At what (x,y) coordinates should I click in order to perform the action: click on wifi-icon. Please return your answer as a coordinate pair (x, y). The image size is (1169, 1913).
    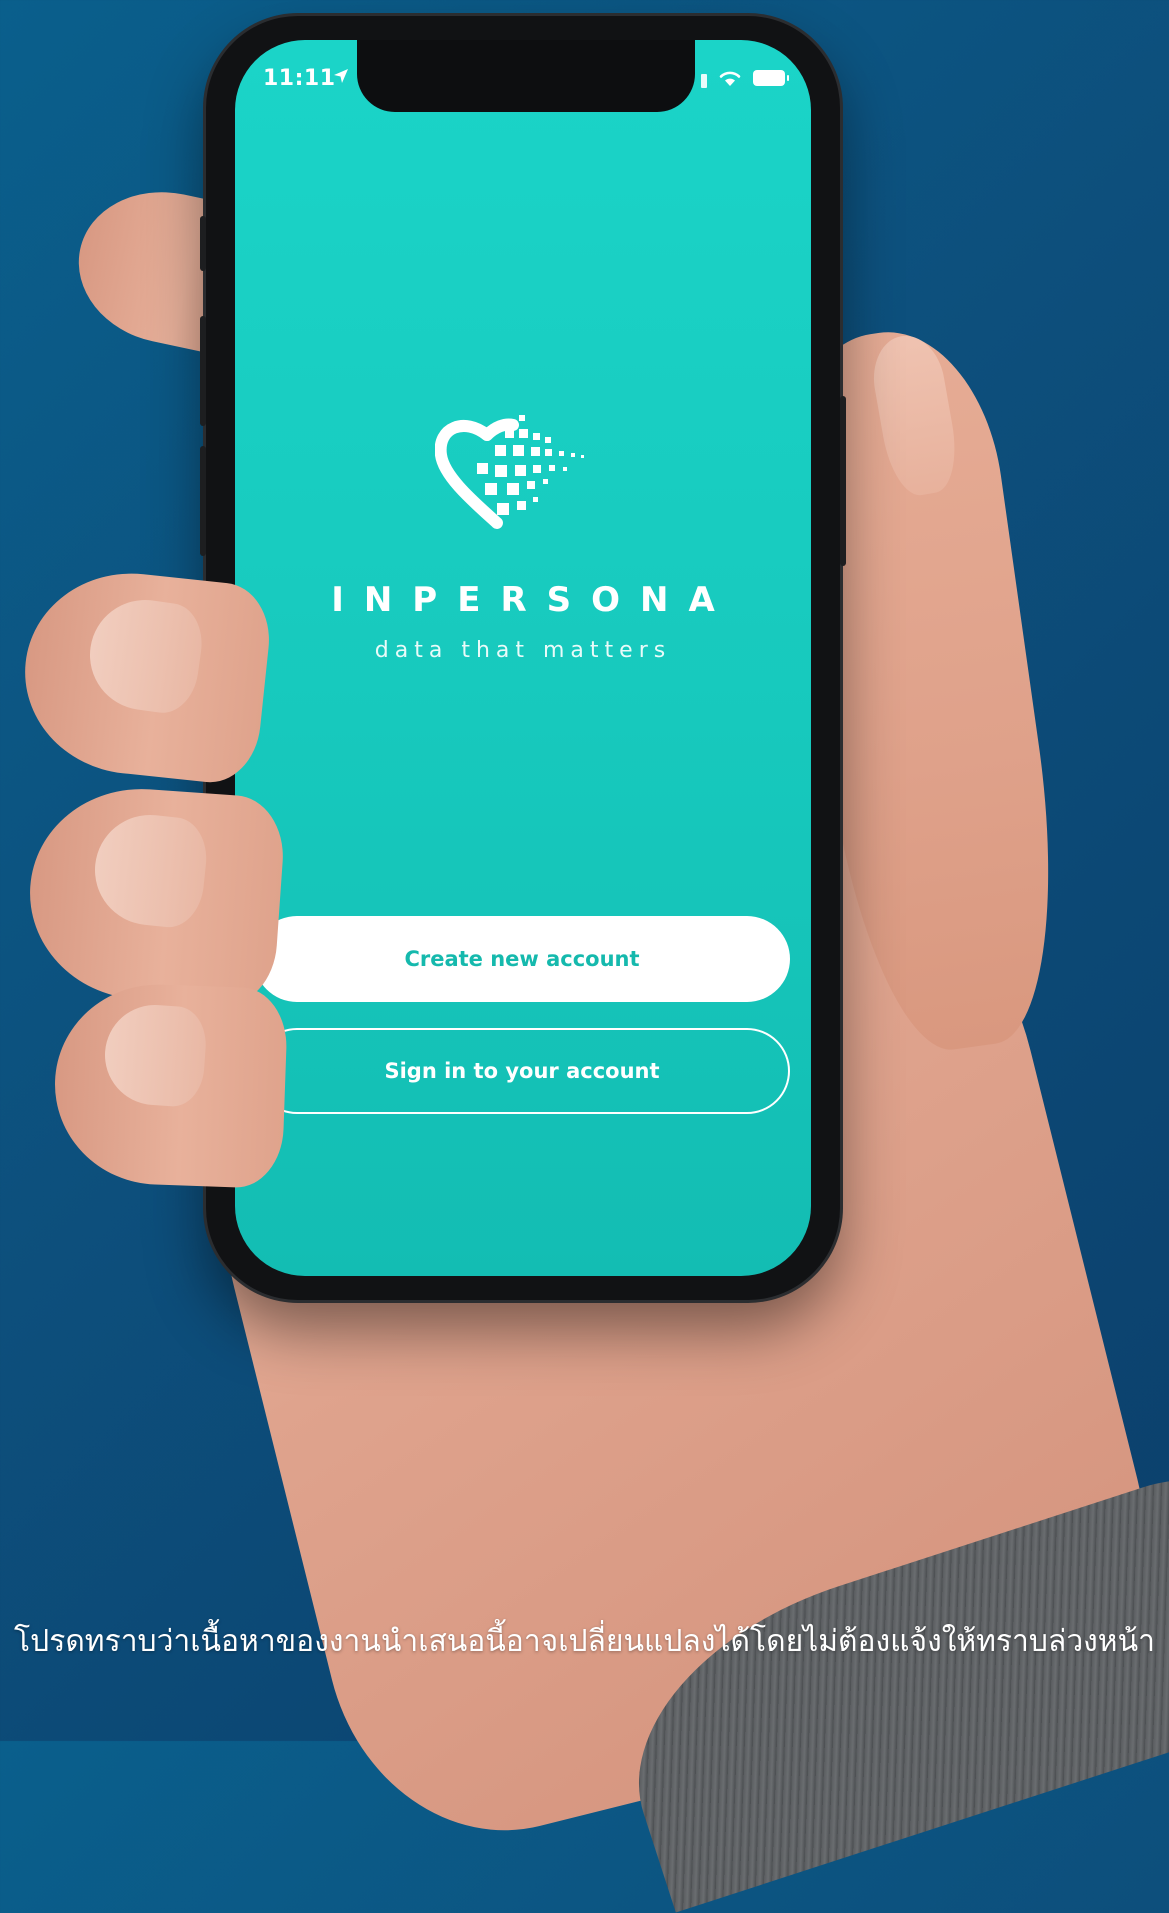
    Looking at the image, I should click on (730, 78).